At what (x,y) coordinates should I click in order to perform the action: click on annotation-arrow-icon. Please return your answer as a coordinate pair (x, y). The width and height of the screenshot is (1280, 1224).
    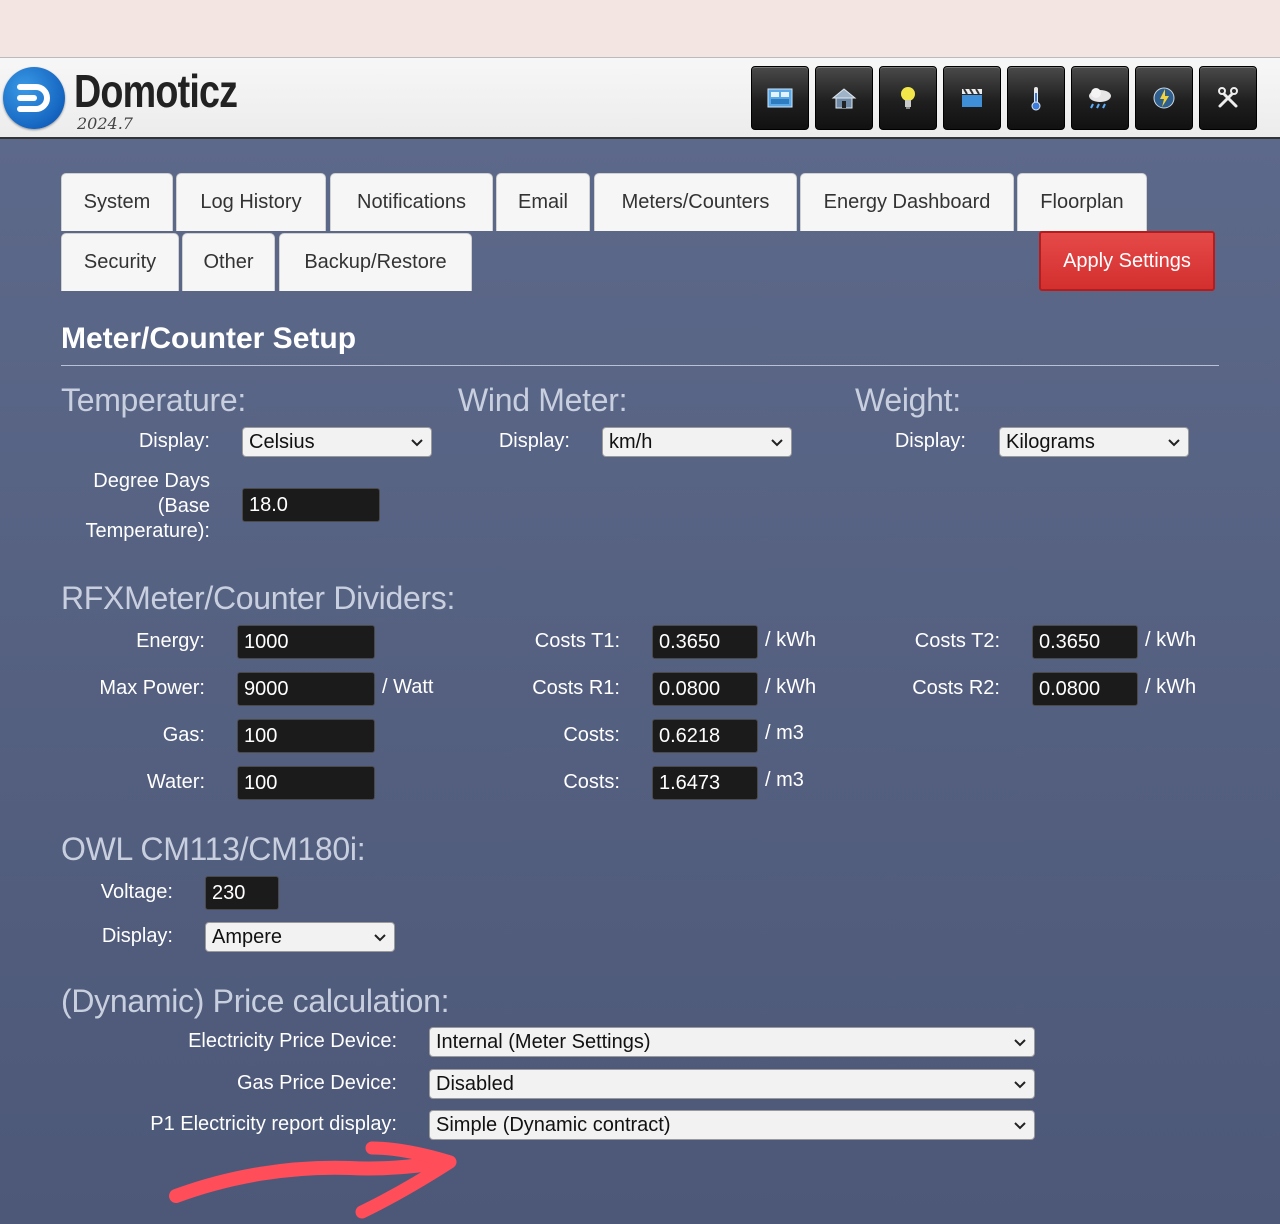
    Looking at the image, I should click on (313, 1180).